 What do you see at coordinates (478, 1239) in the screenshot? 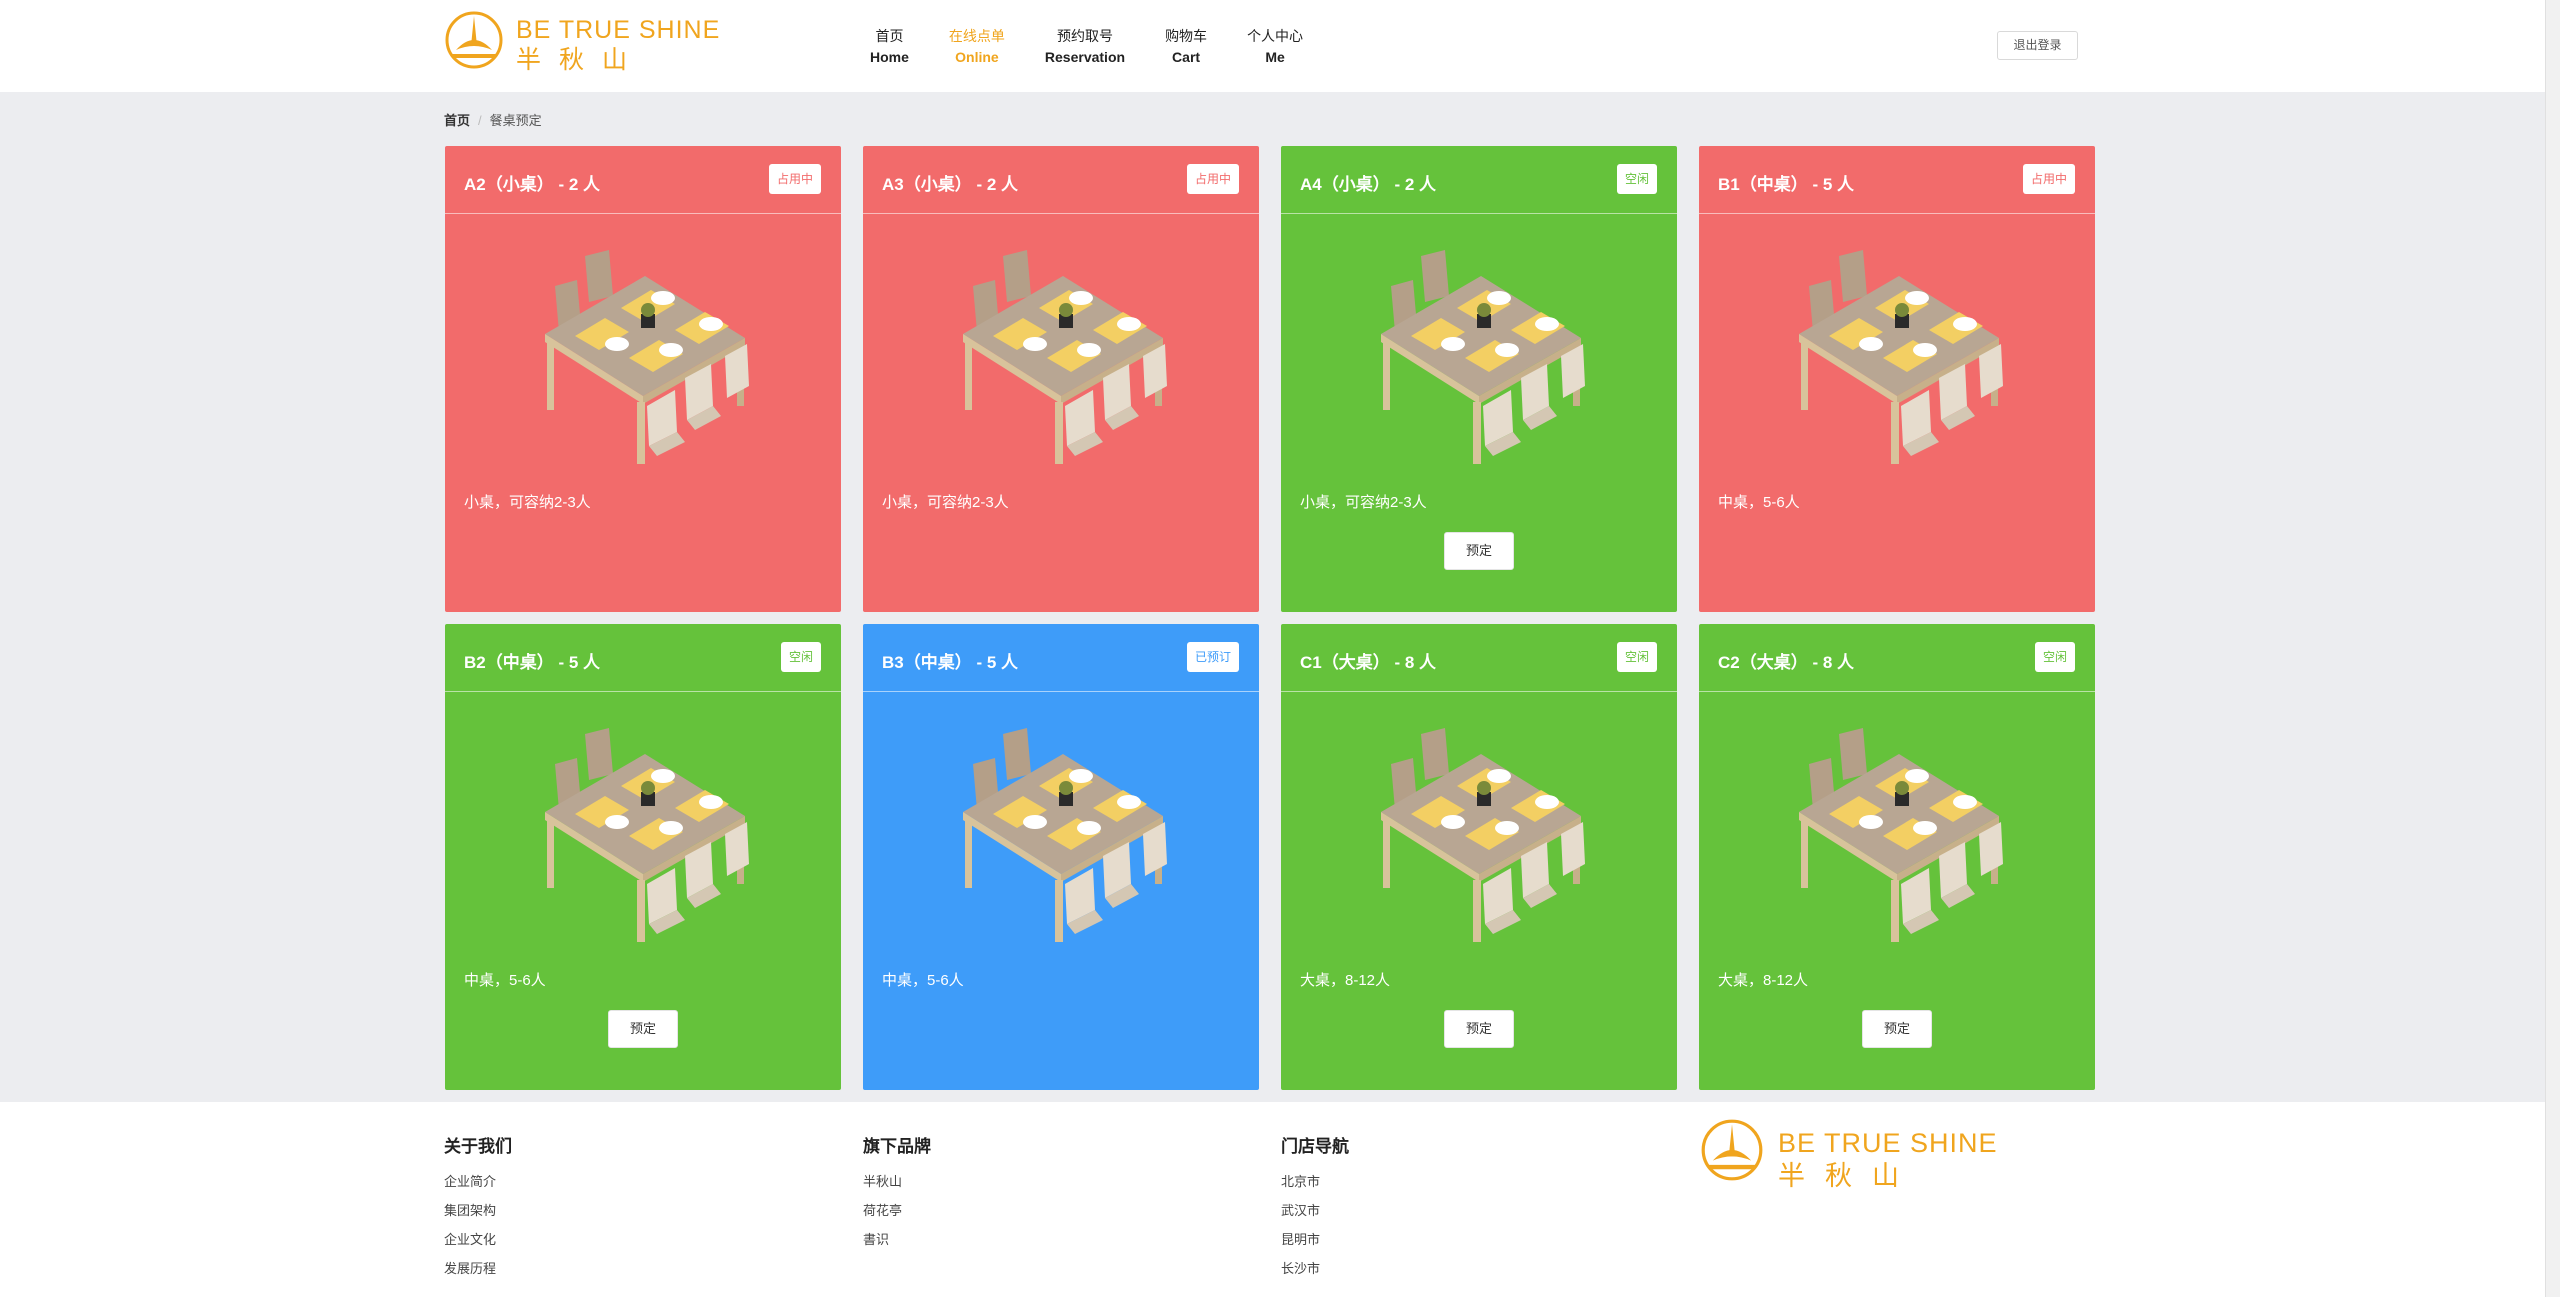
I see `footer-link: 企业文化` at bounding box center [478, 1239].